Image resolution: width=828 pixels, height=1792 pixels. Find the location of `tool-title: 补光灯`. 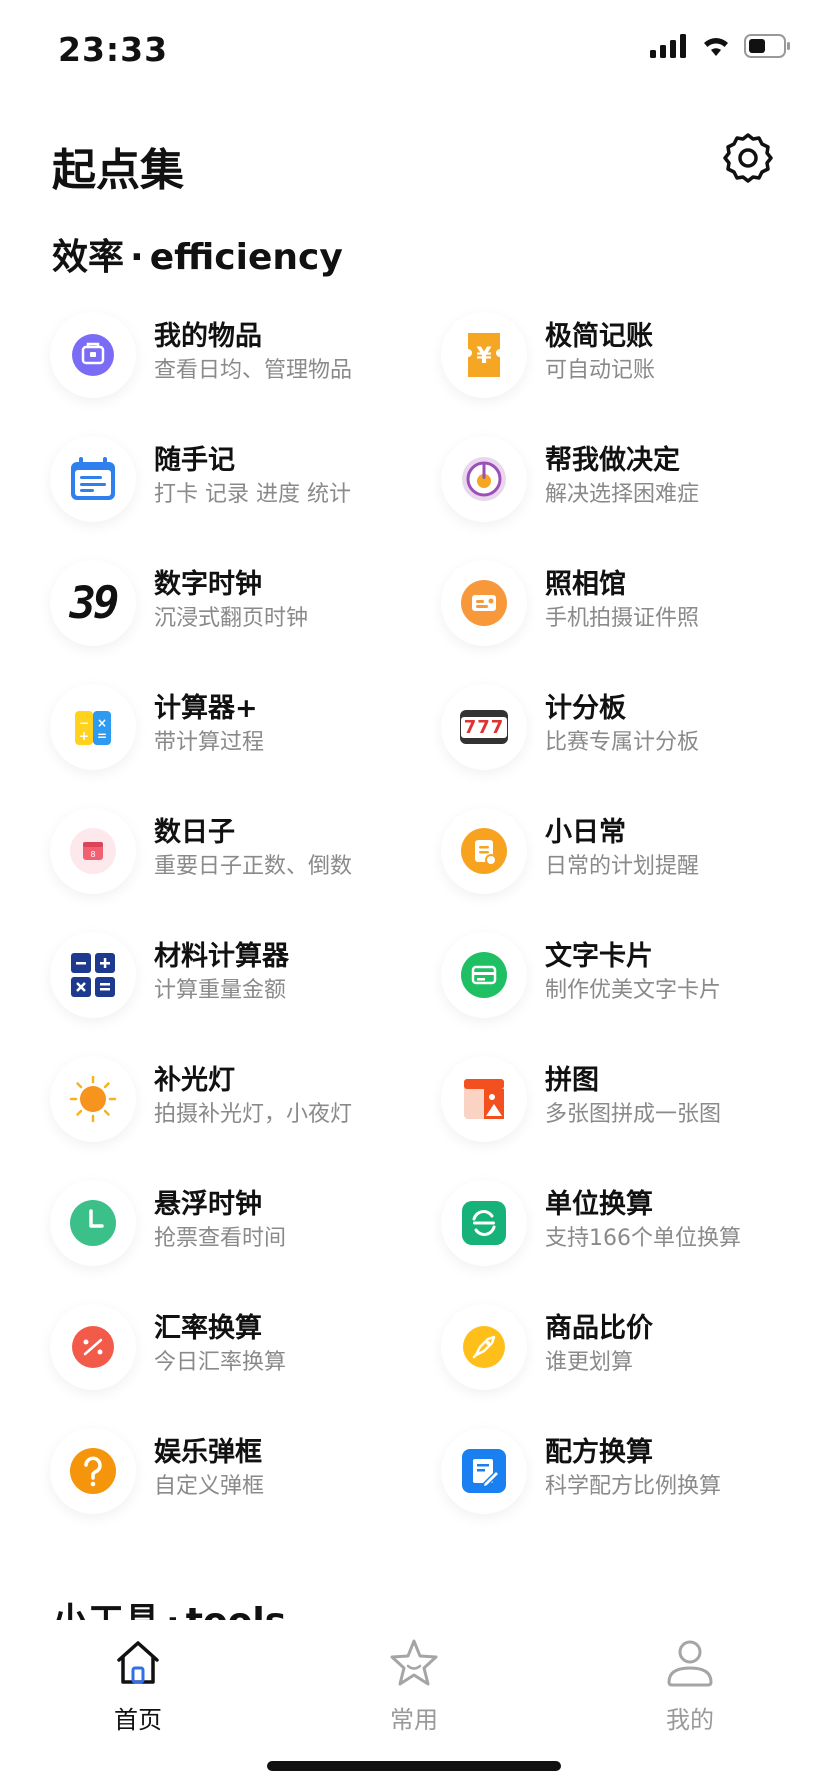

tool-title: 补光灯 is located at coordinates (194, 1080).